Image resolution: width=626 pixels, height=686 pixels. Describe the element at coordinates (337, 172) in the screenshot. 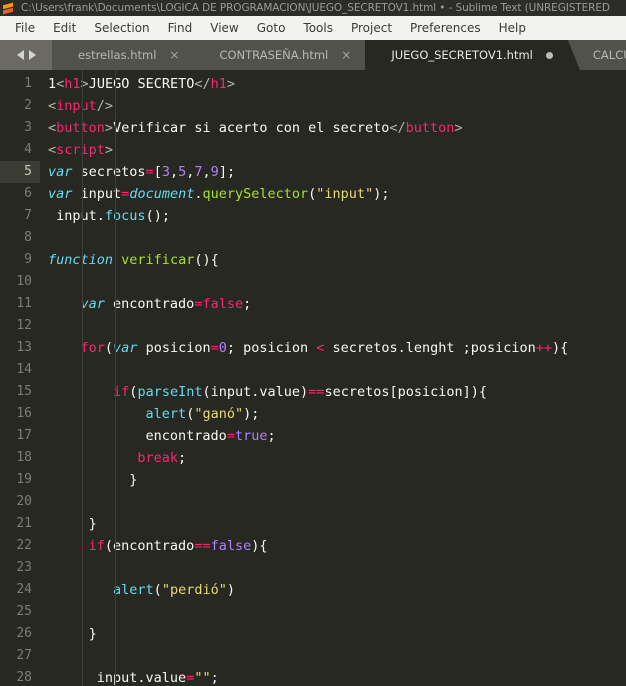

I see `code-line: var secretos=[3,5,7,9];` at that location.